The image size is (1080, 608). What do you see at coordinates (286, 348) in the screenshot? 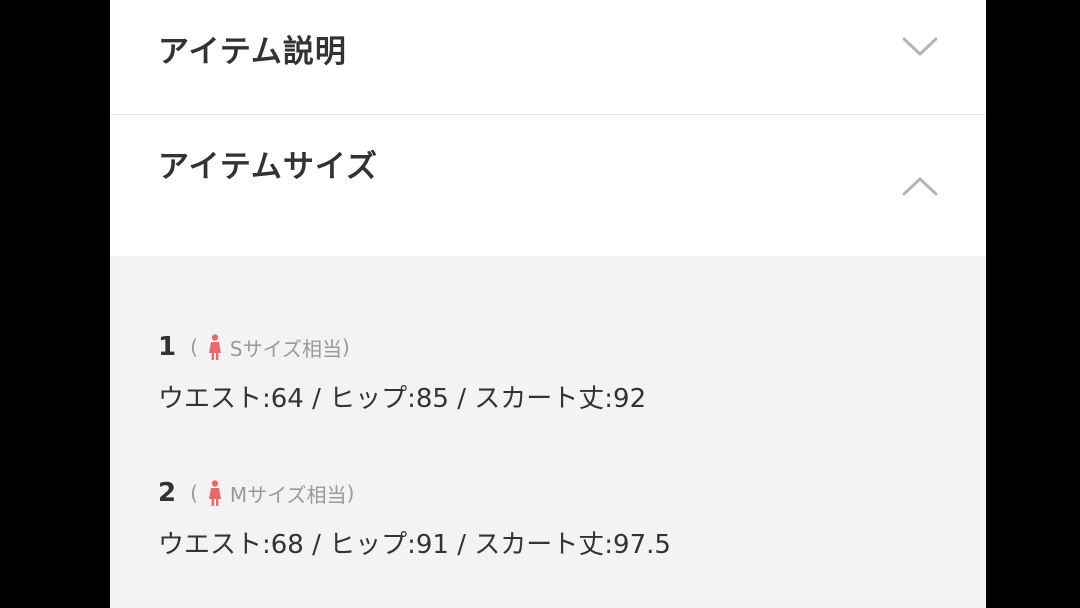
I see `size-equivalent-label: Sサイズ相当` at bounding box center [286, 348].